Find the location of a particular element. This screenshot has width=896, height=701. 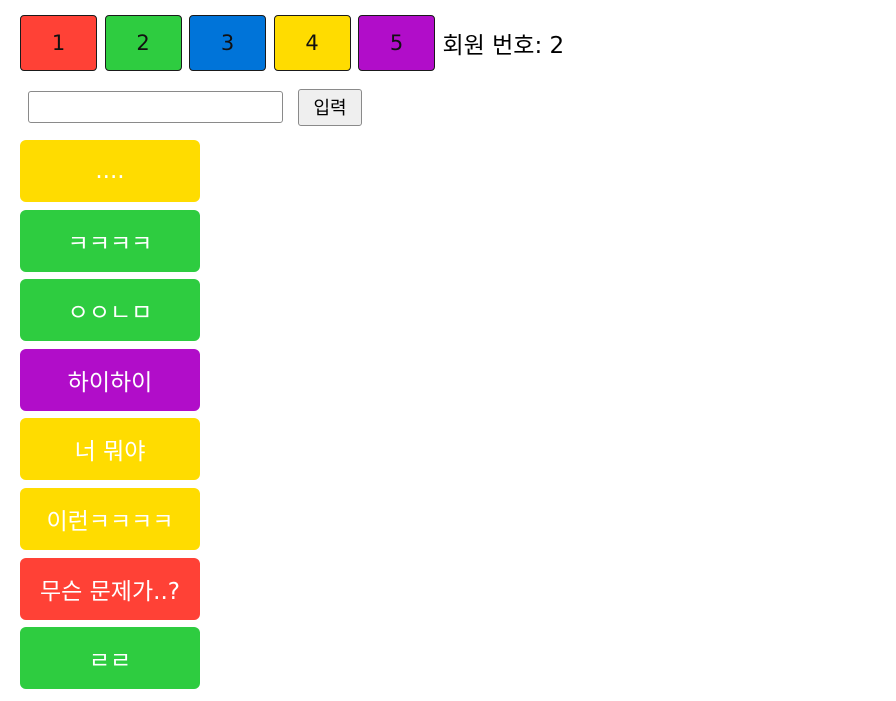

message-item: 이런ㅋㅋㅋㅋ is located at coordinates (110, 518).